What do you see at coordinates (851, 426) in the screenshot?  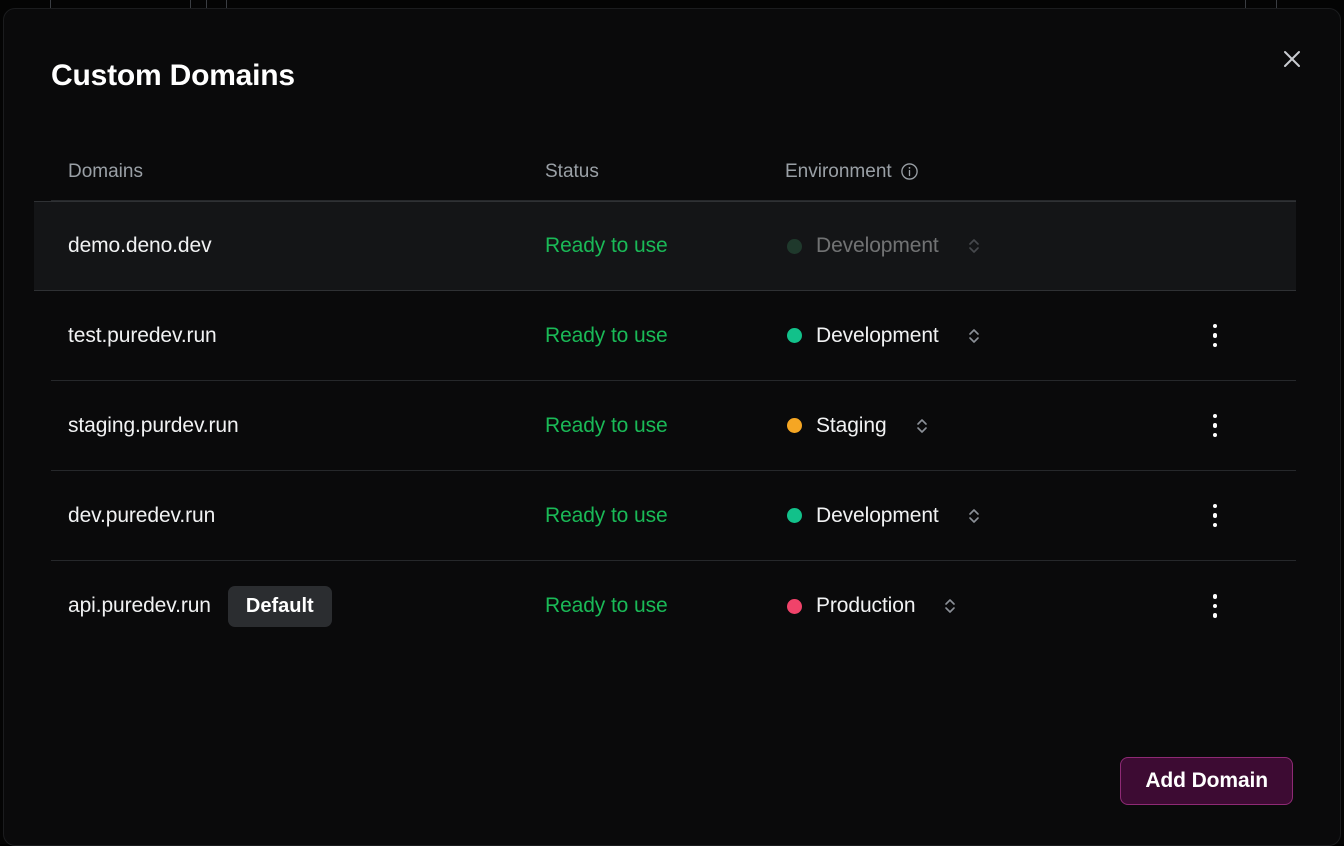 I see `environment-label: Staging` at bounding box center [851, 426].